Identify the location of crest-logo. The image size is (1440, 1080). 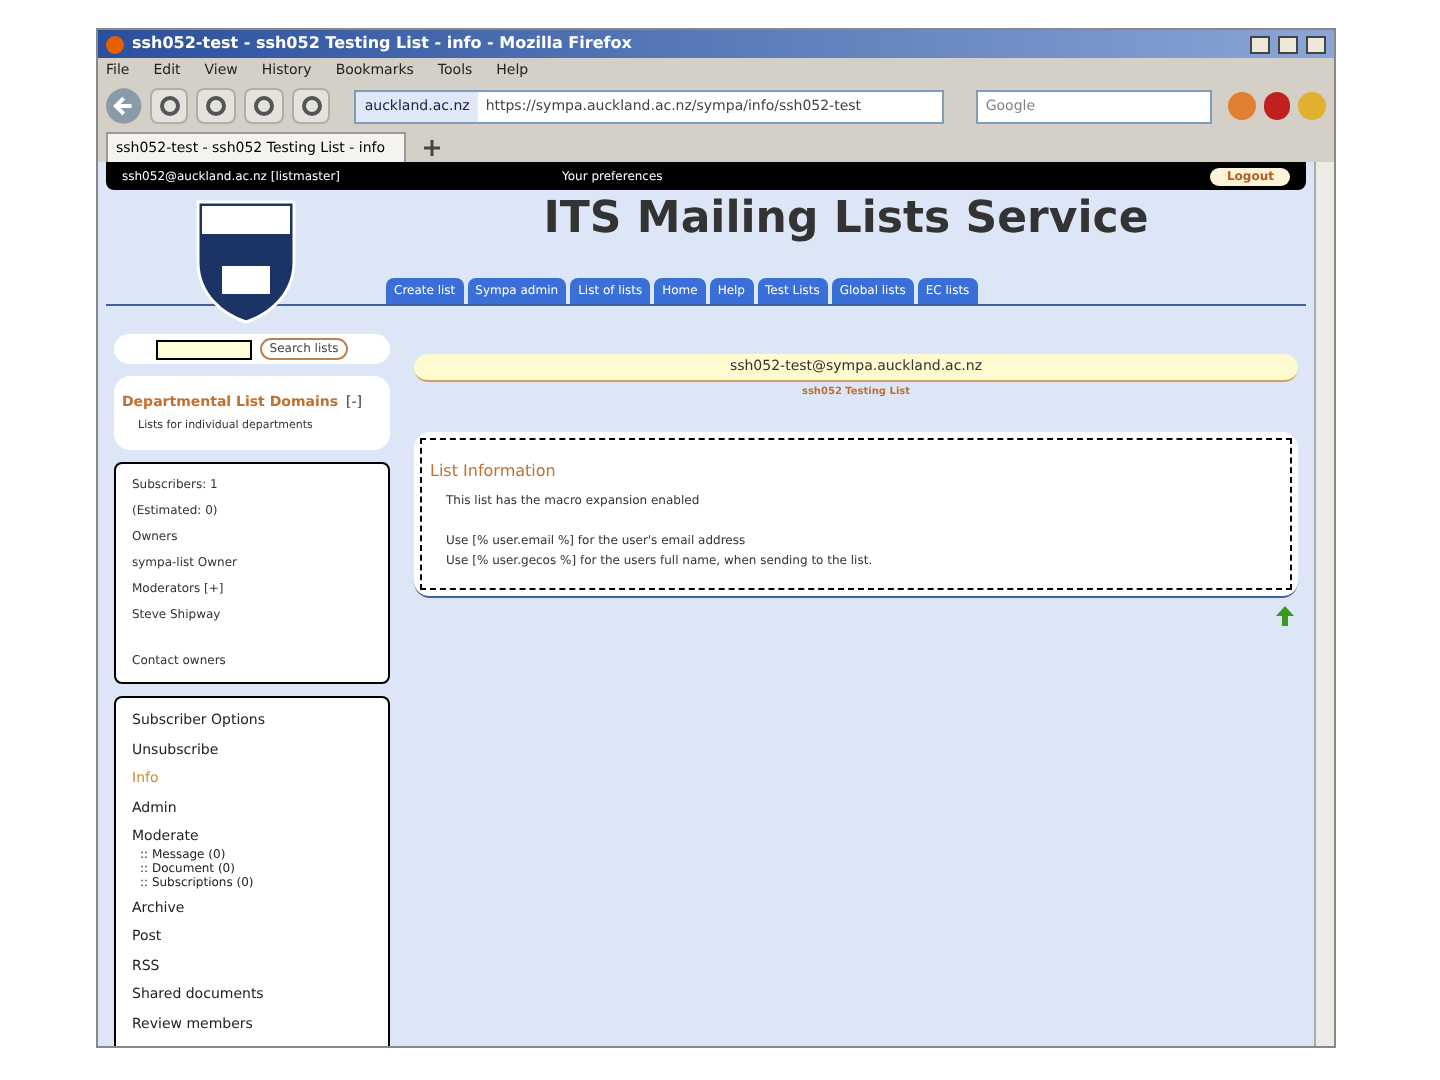
(246, 262).